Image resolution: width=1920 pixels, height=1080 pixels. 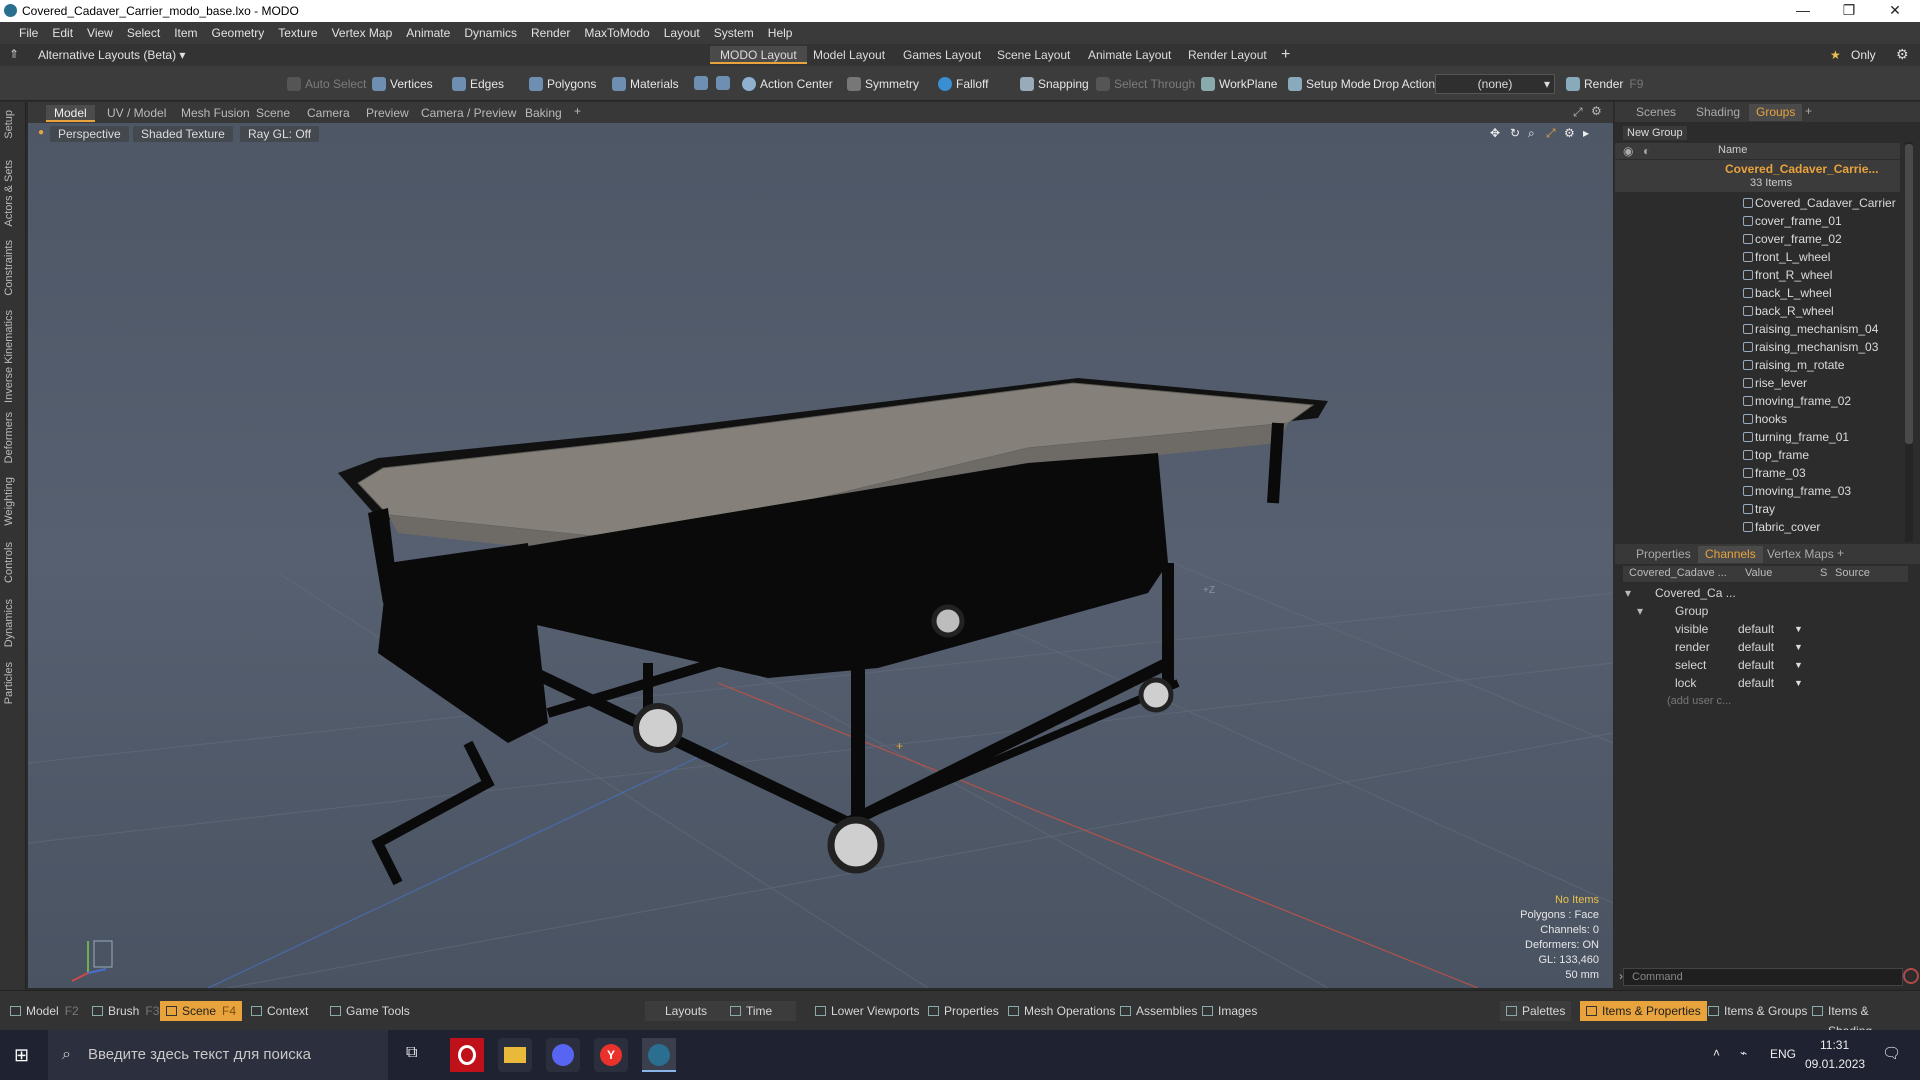 I want to click on select-through-button: Select Through, so click(x=1146, y=84).